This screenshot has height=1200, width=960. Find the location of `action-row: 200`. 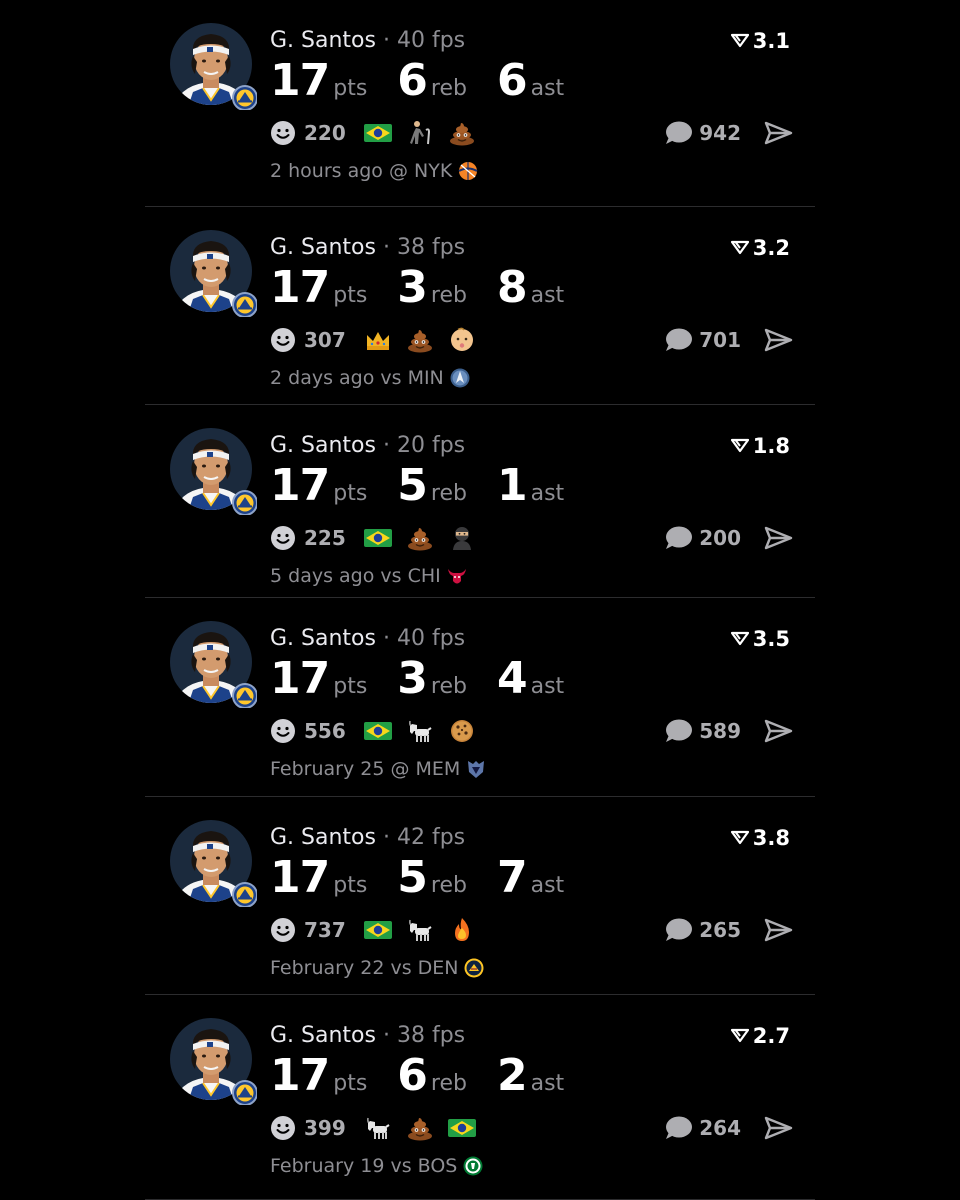

action-row: 200 is located at coordinates (728, 538).